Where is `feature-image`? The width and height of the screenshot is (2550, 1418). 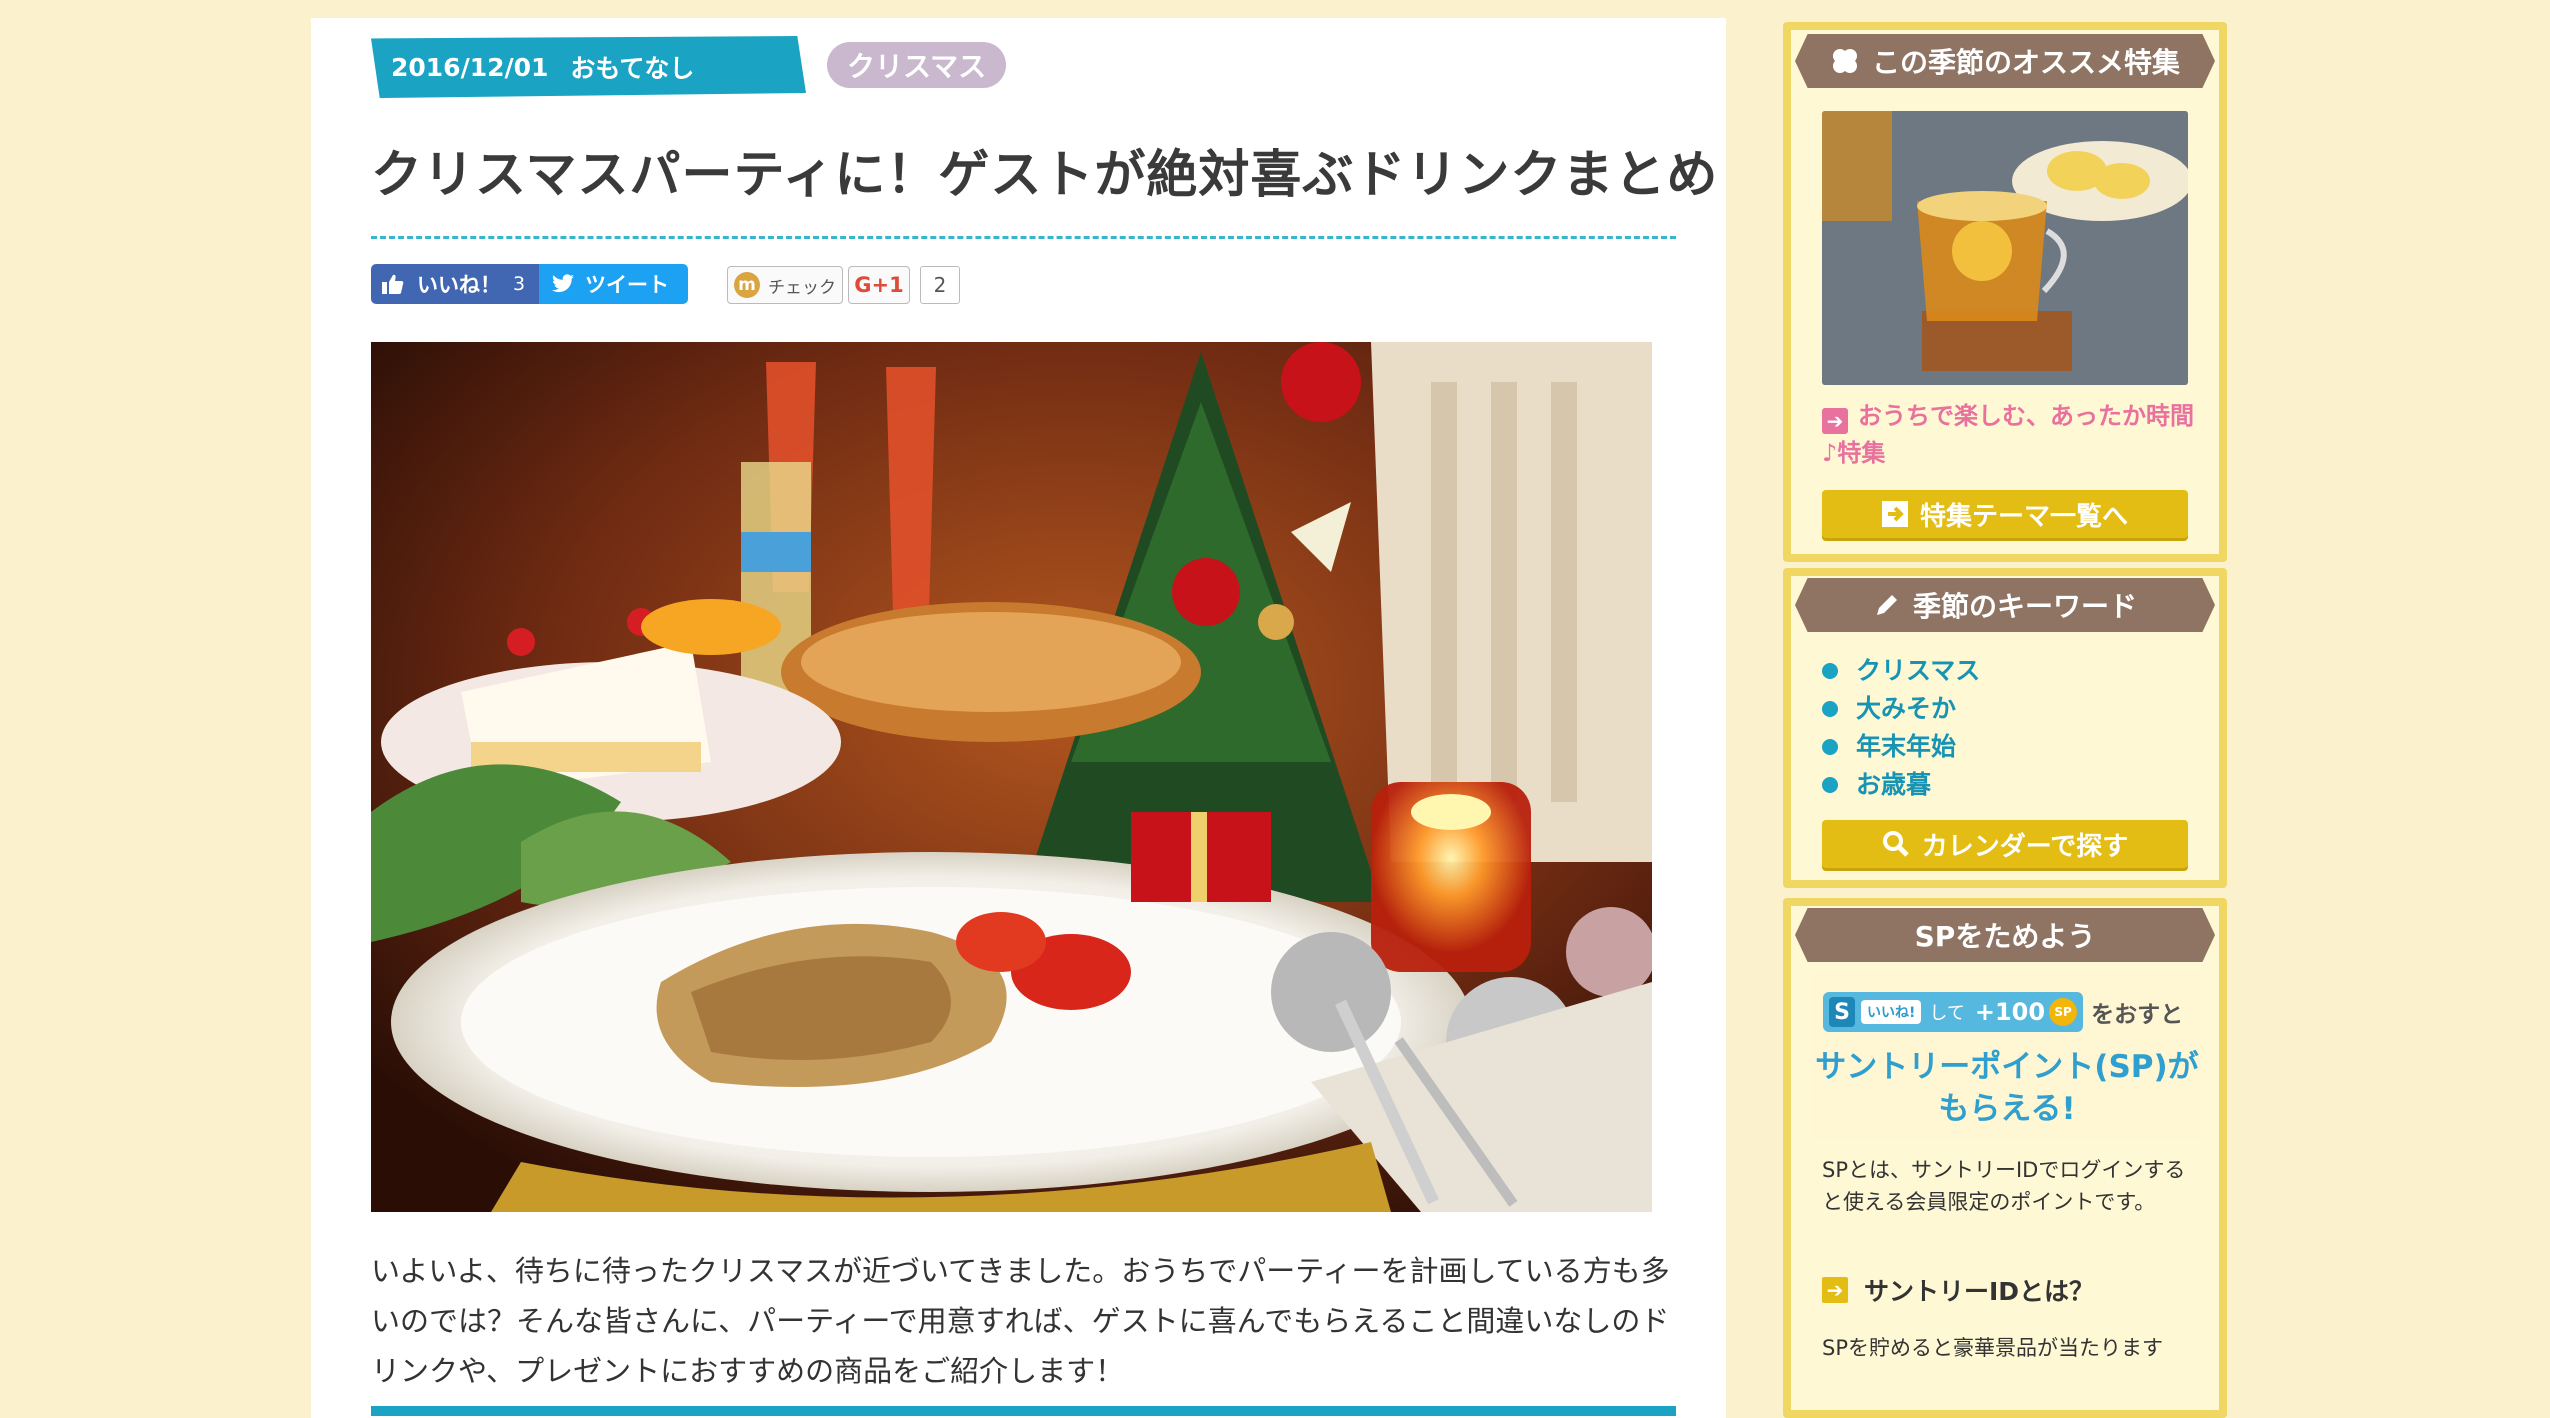
feature-image is located at coordinates (2005, 248).